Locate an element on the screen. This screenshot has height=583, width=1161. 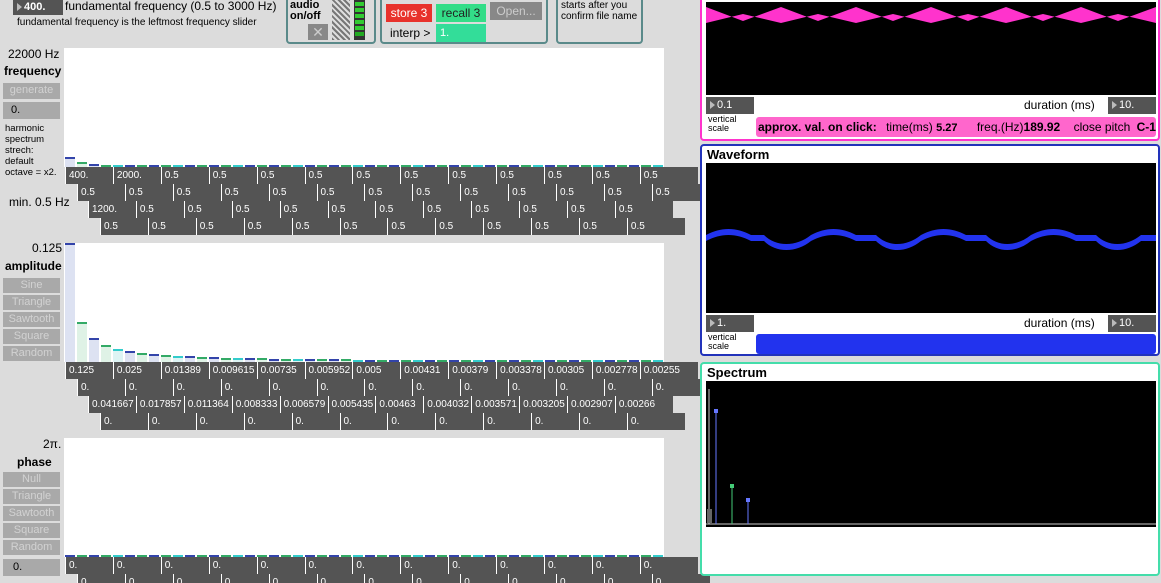
amp-preset-sine-button: Sine is located at coordinates (31, 285).